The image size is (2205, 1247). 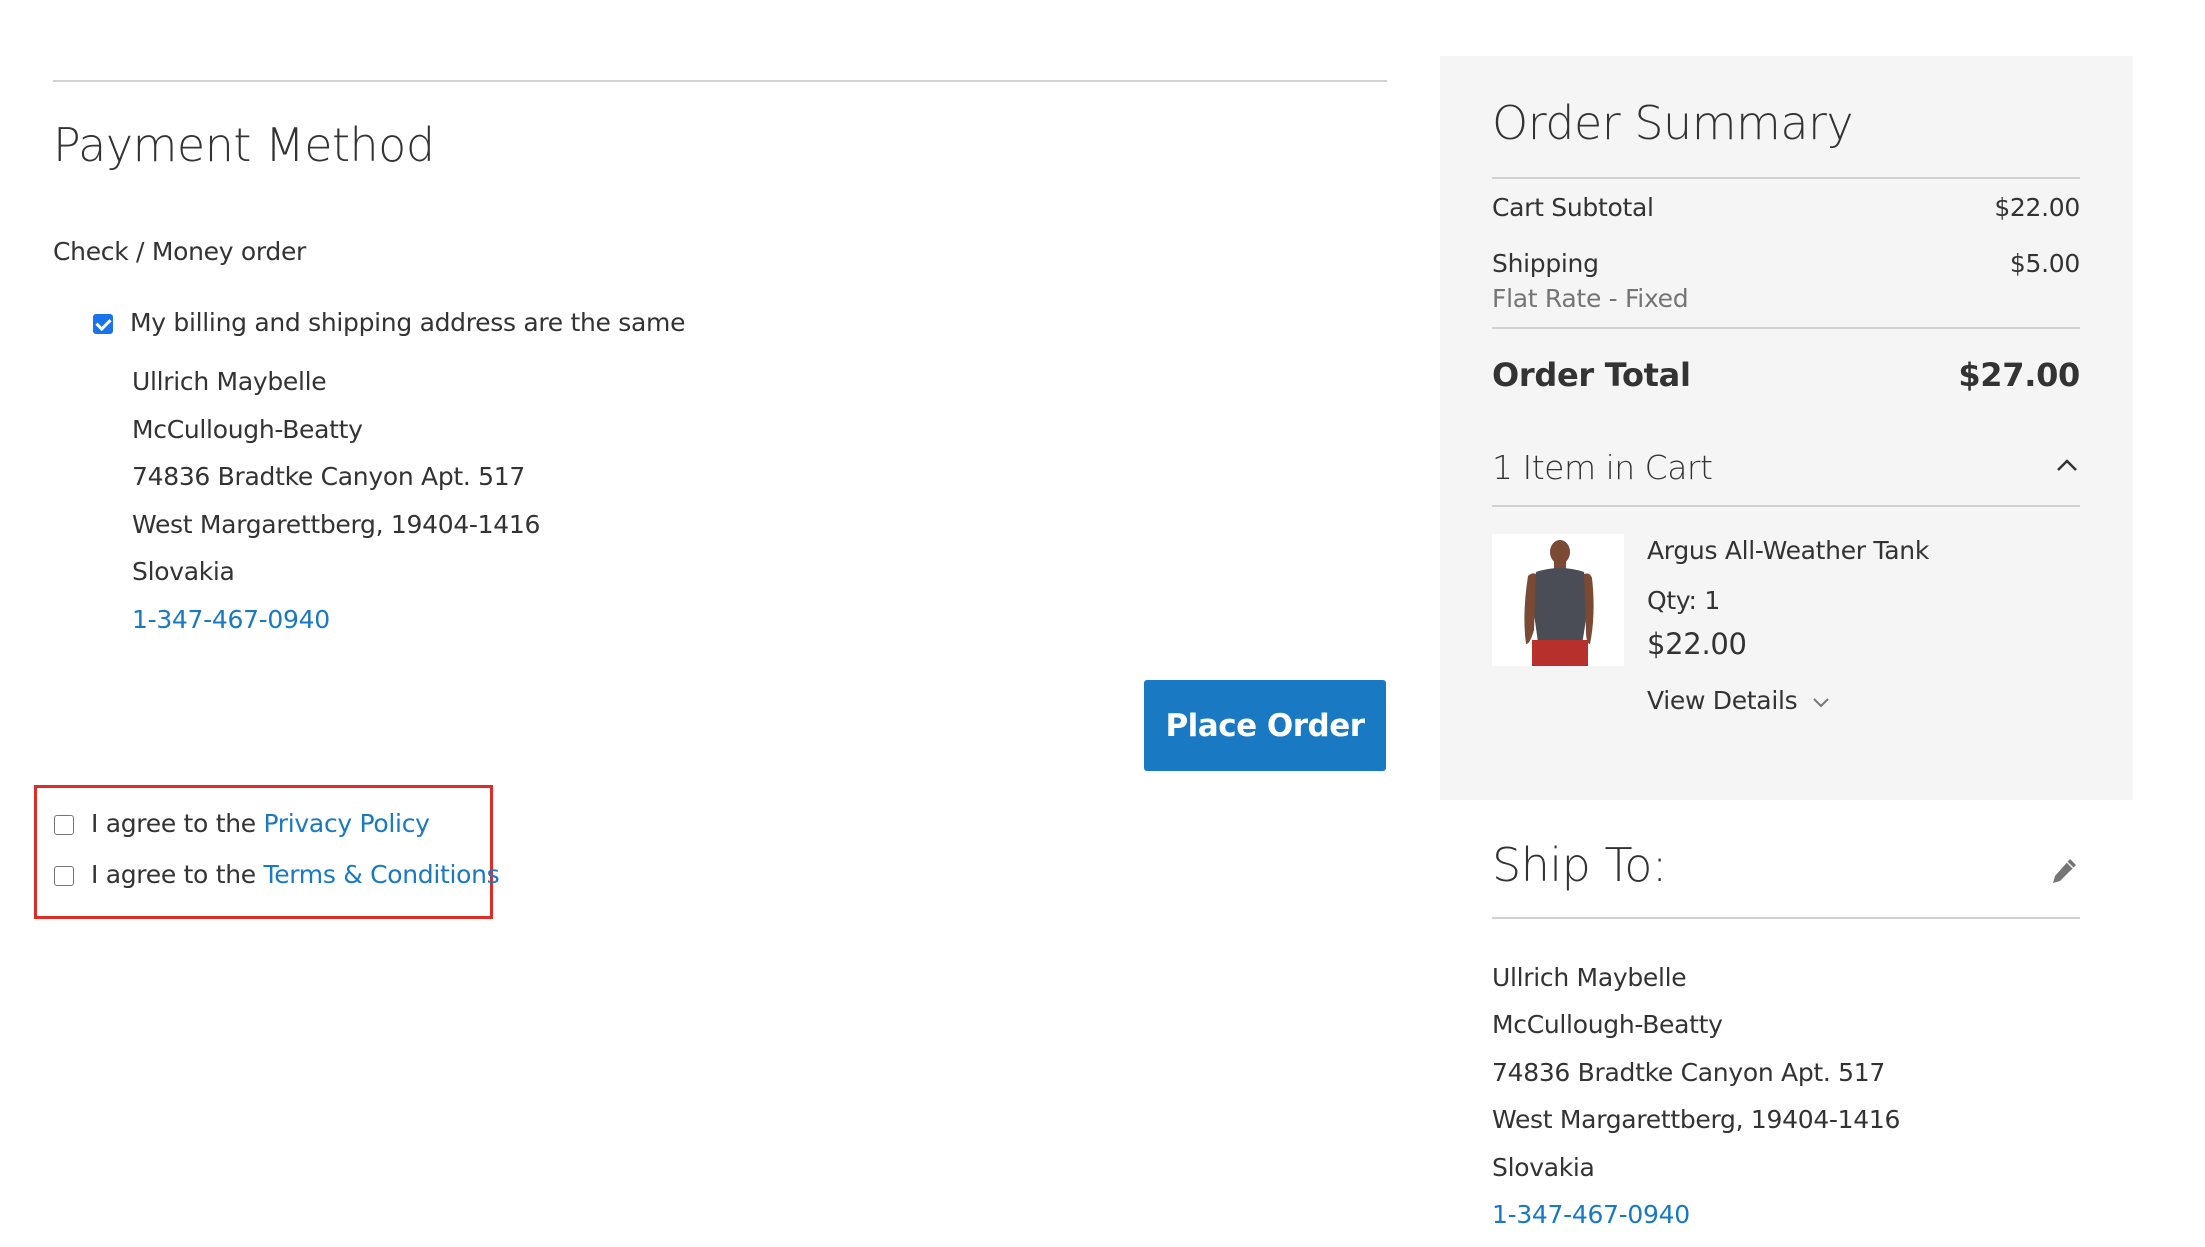 I want to click on subtotal-value: $22.00, so click(x=2037, y=207).